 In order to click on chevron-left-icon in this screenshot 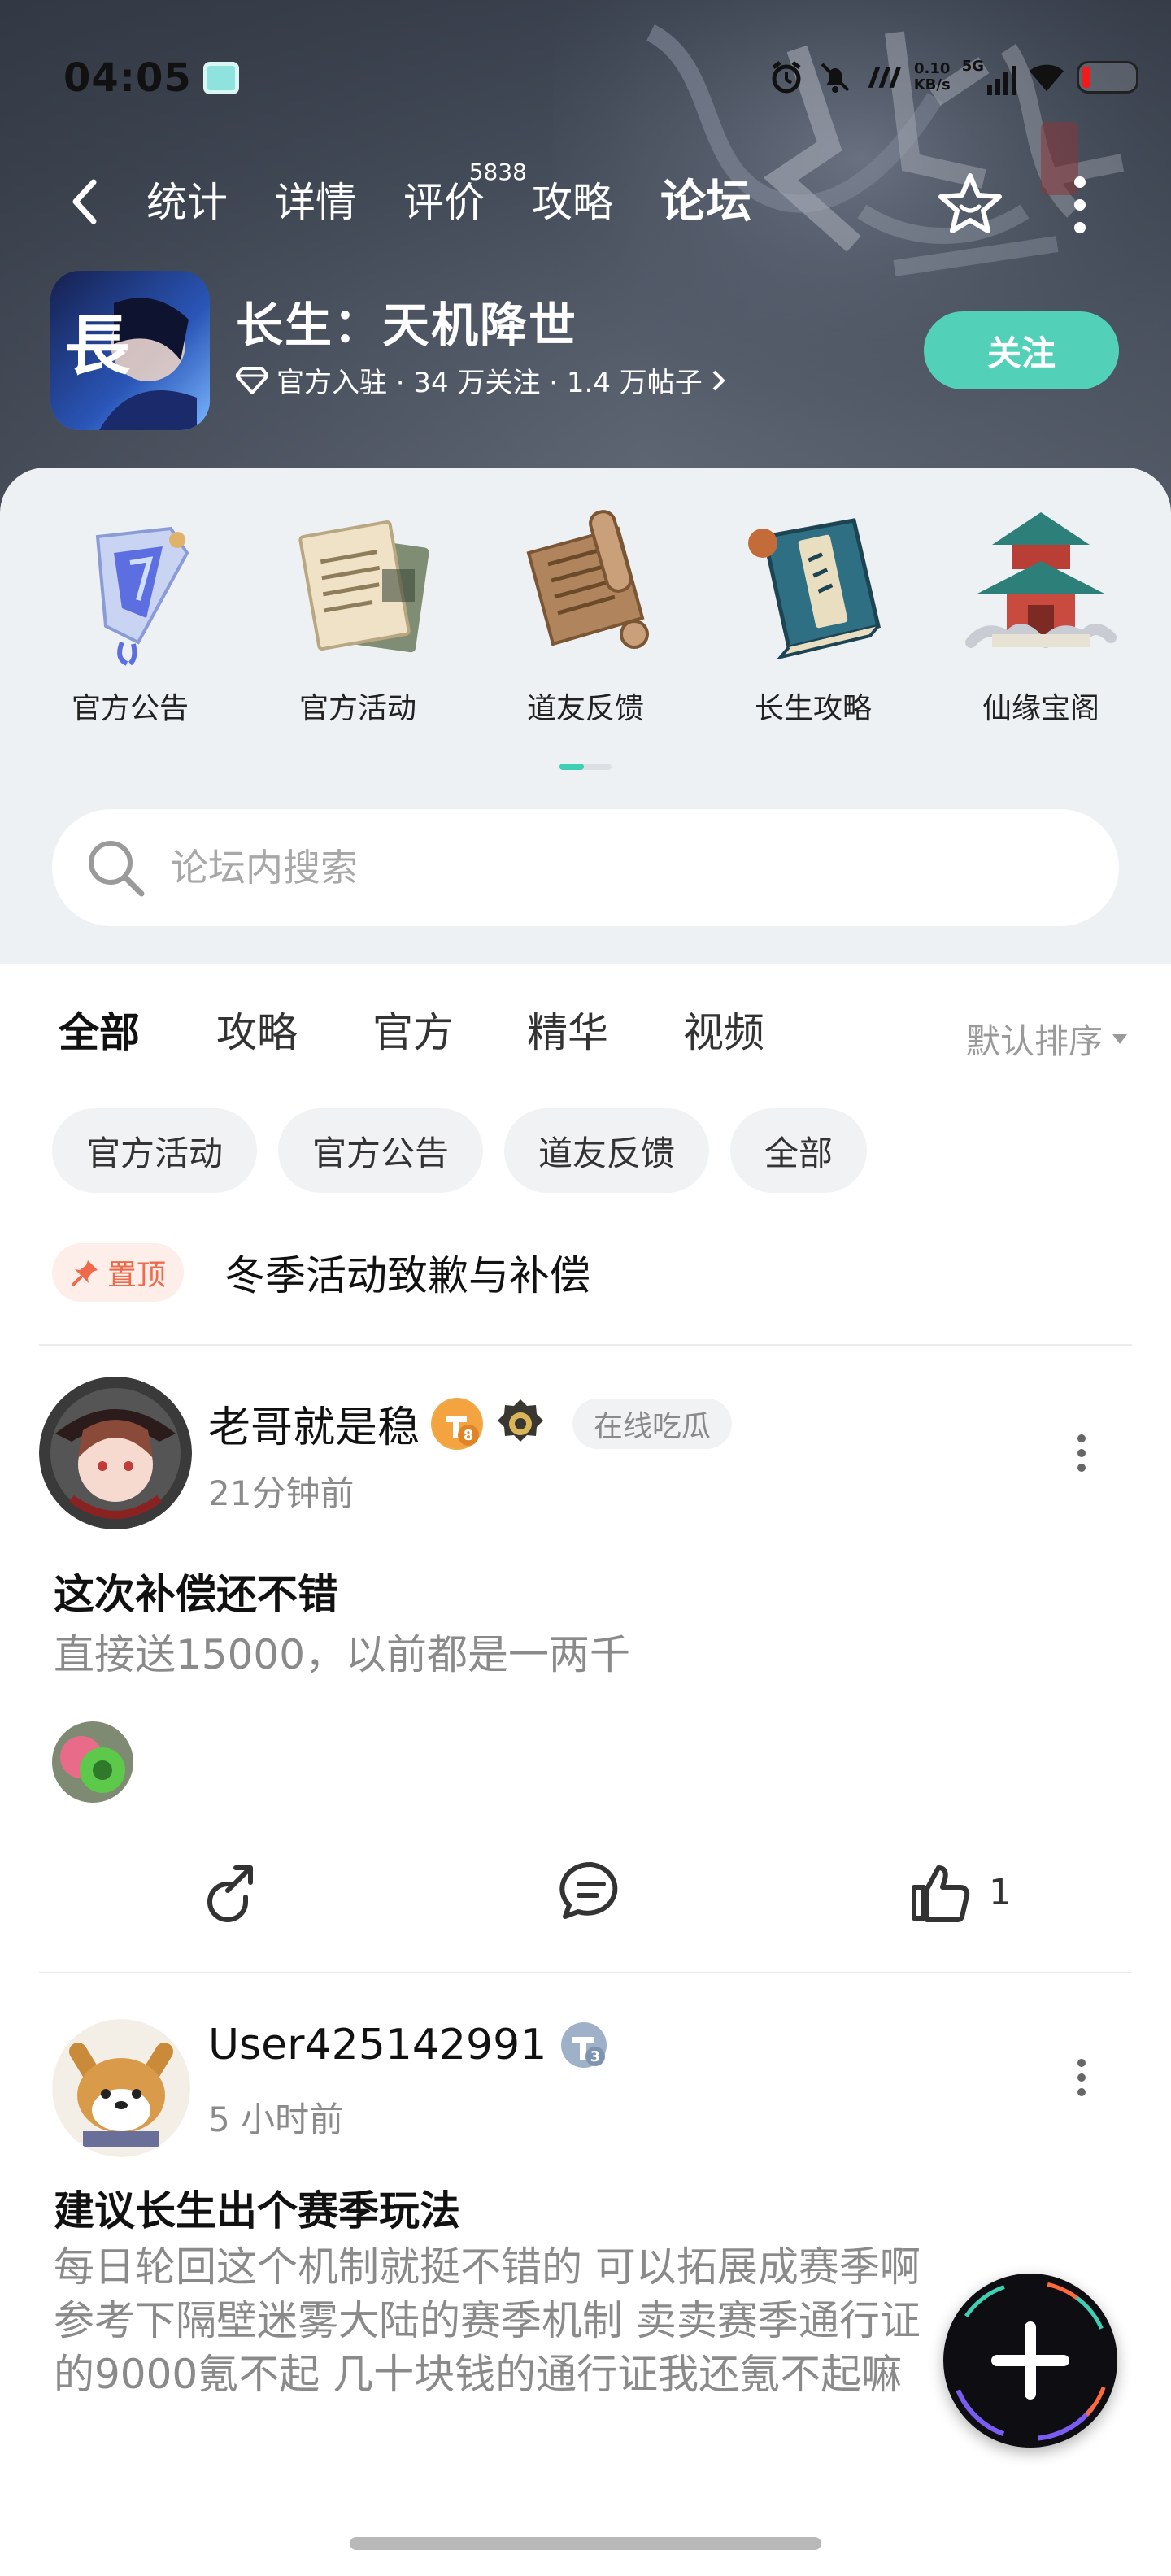, I will do `click(85, 202)`.